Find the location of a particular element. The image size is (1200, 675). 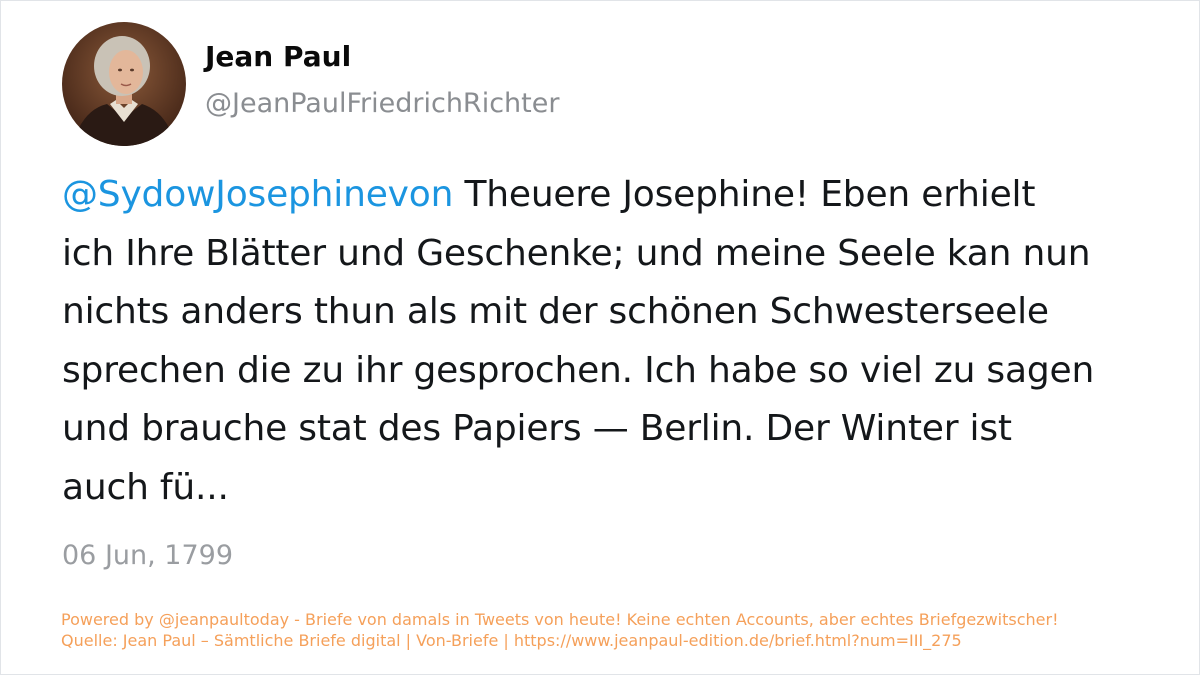

portrait-icon is located at coordinates (124, 84).